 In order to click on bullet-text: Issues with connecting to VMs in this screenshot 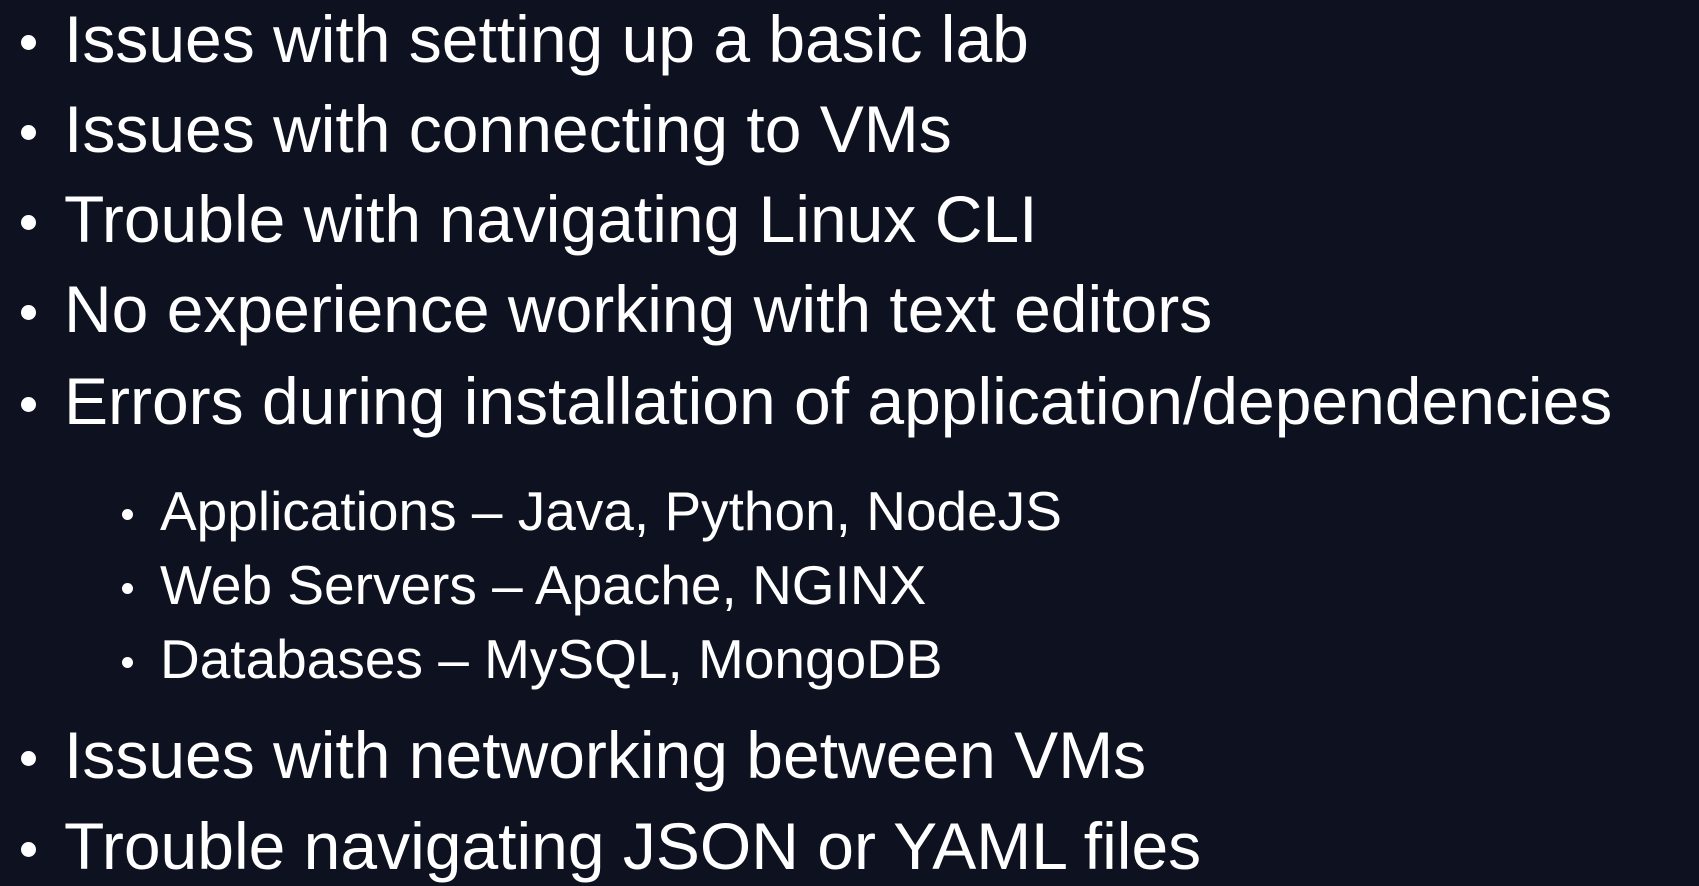, I will do `click(508, 129)`.